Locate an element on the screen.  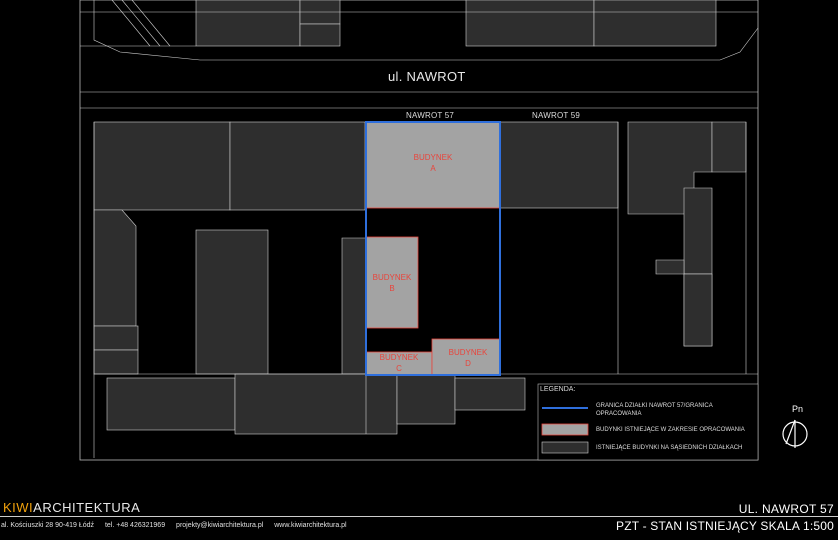
brand-logo: KIWIARCHITEKTURA is located at coordinates (71, 507).